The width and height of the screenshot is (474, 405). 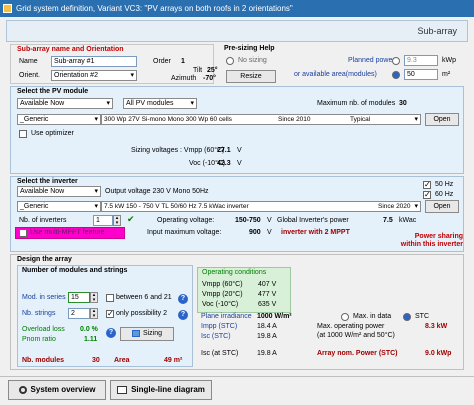 I want to click on pvmodule-availability-value: Available Now, so click(x=42, y=103).